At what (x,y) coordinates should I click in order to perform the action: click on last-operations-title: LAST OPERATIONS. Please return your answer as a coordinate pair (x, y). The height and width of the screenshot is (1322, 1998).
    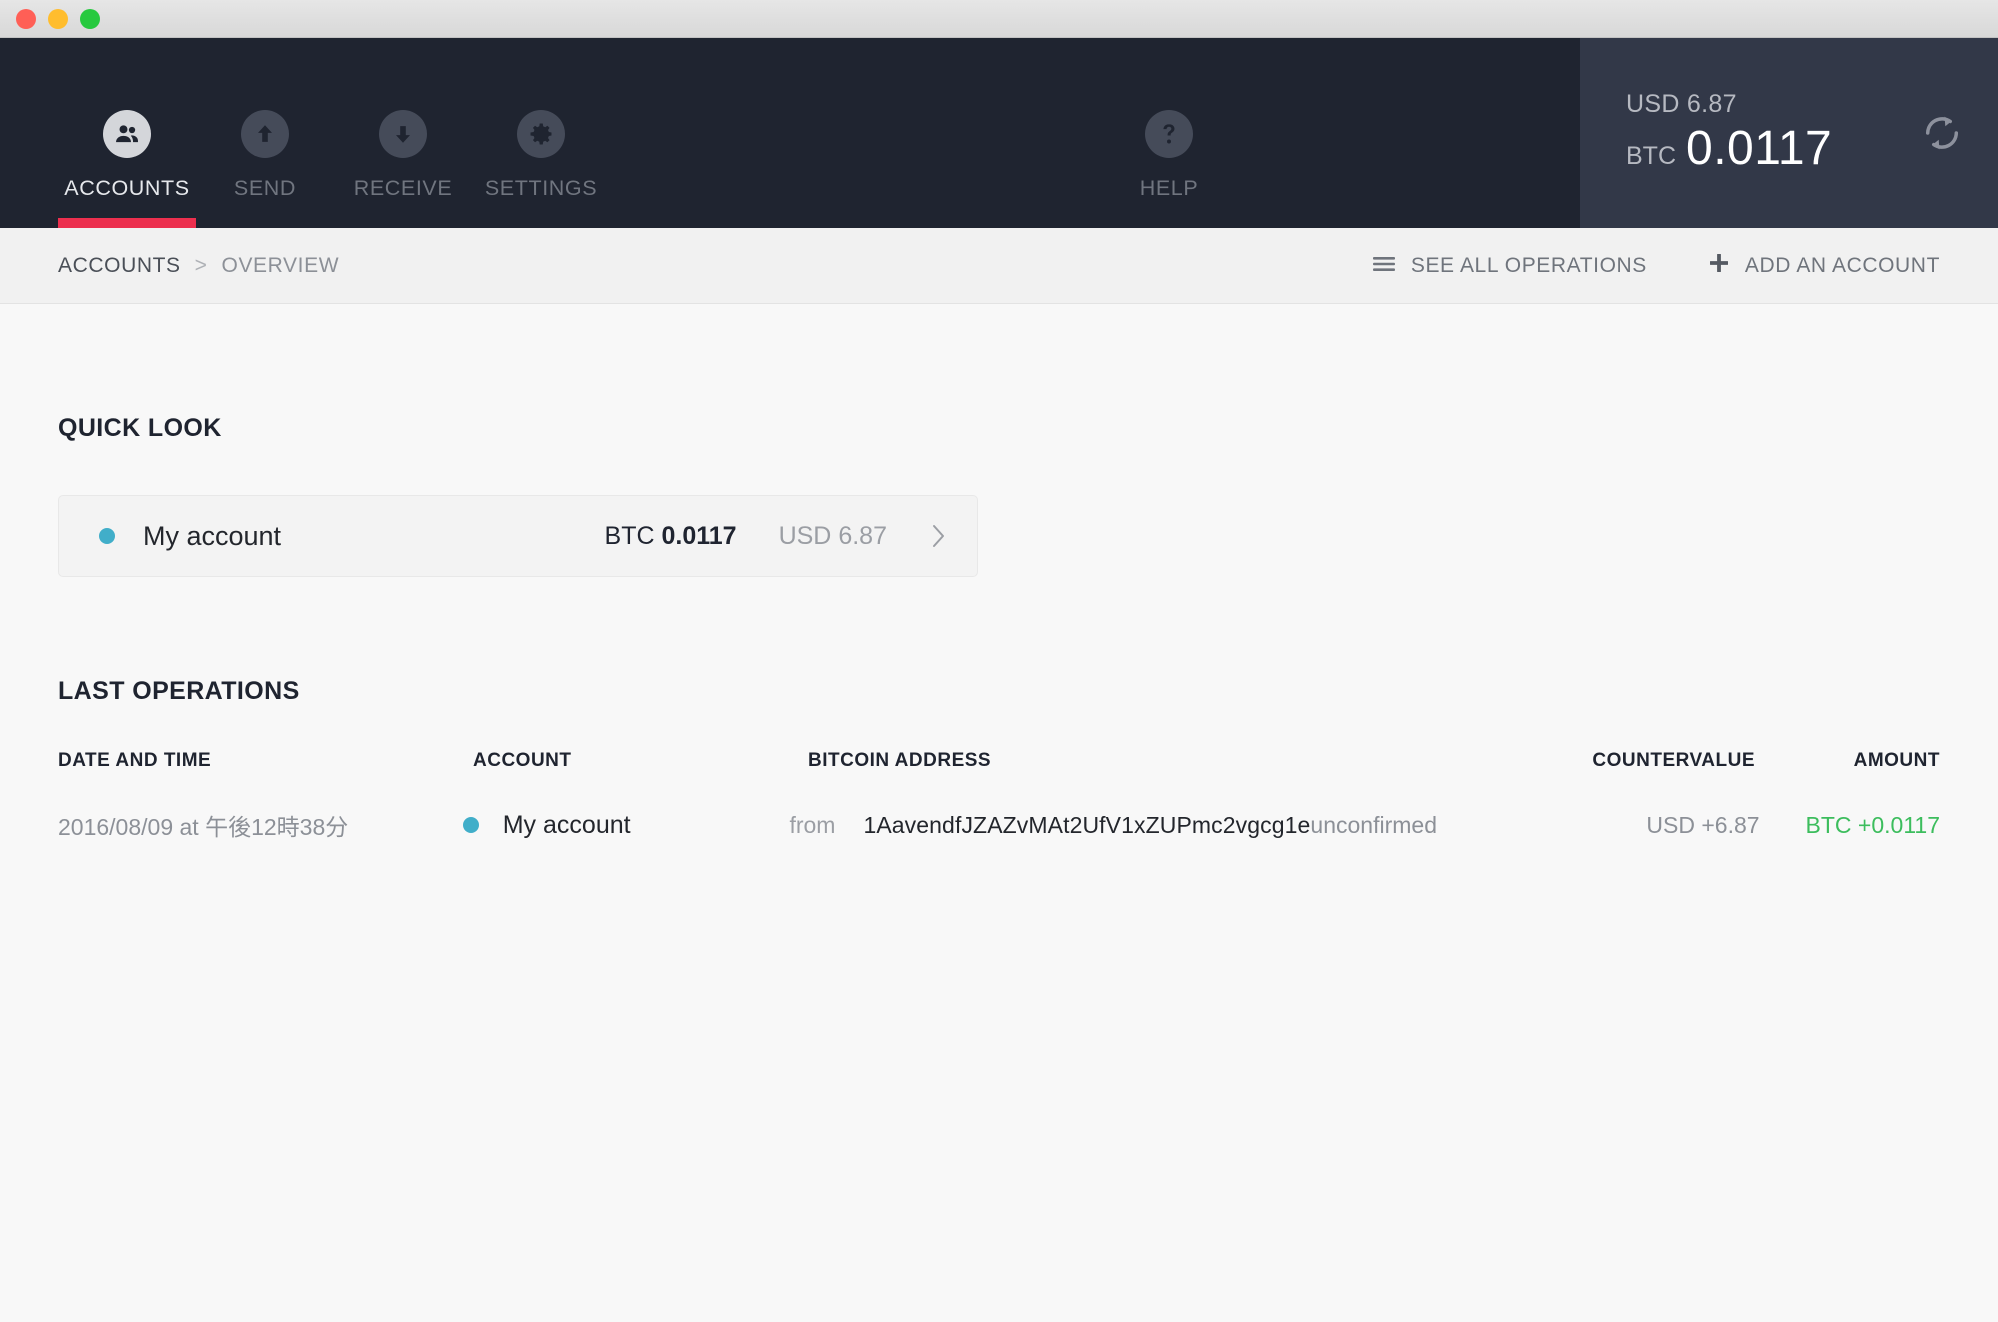
    Looking at the image, I should click on (179, 691).